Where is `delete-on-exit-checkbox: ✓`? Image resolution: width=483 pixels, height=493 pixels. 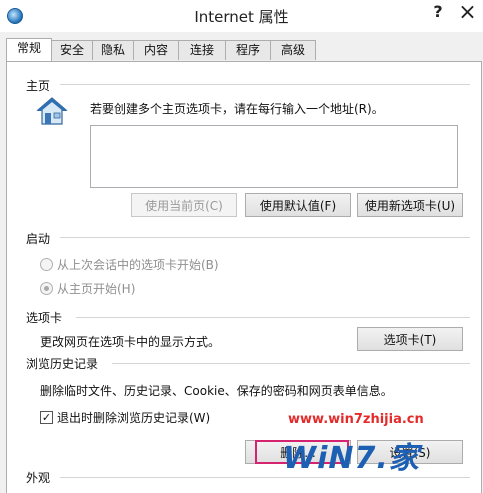 delete-on-exit-checkbox: ✓ is located at coordinates (46, 417).